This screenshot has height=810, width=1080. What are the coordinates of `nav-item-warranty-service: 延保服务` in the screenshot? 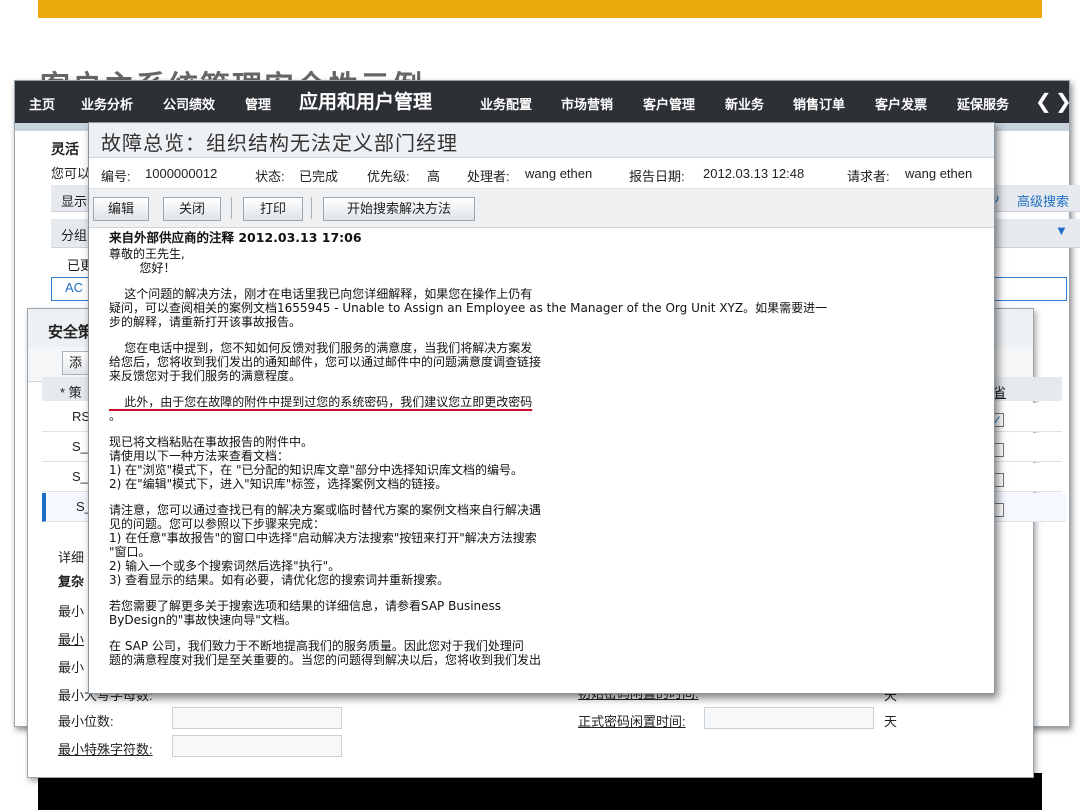 It's located at (983, 103).